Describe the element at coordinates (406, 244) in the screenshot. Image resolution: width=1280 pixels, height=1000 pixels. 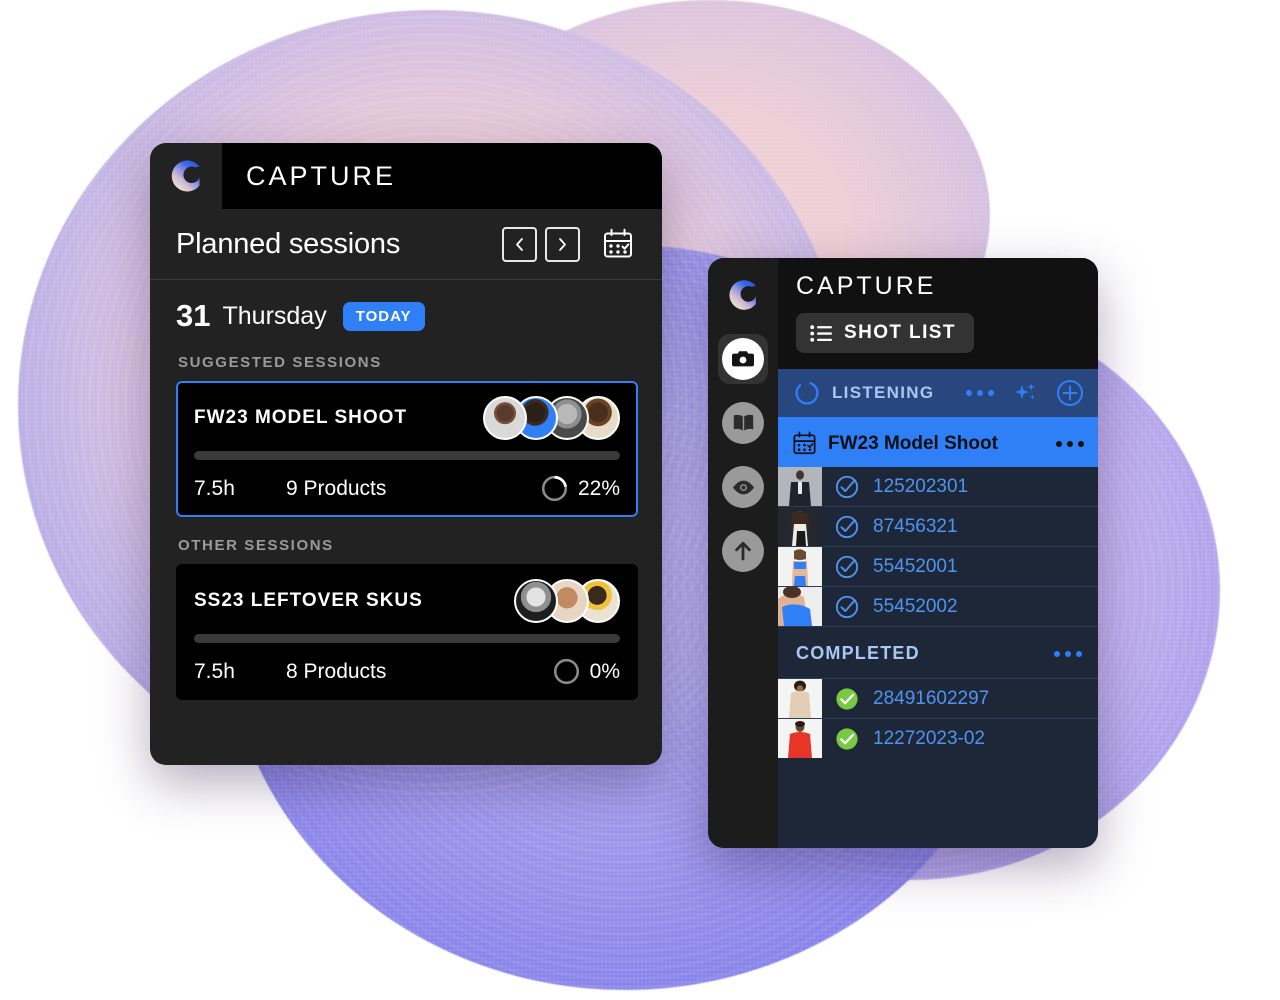
I see `planned-sessions-header: Planned sessions` at that location.